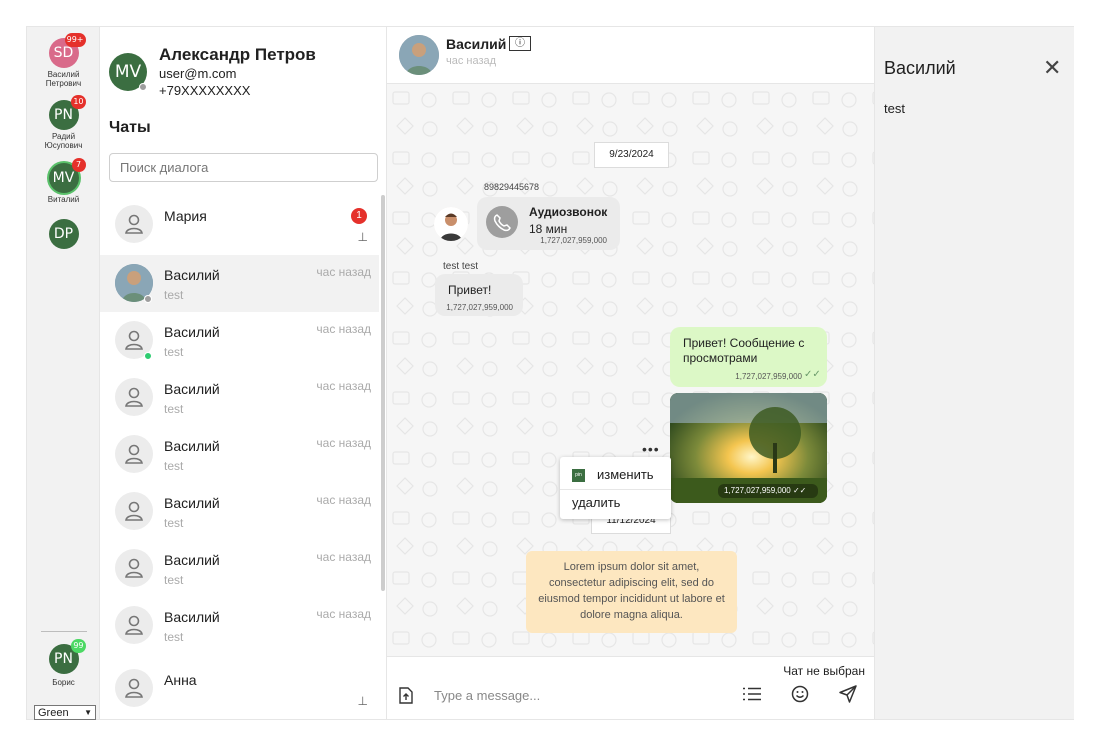 This screenshot has height=743, width=1116. What do you see at coordinates (631, 155) in the screenshot?
I see `date-separator: 9/23/2024` at bounding box center [631, 155].